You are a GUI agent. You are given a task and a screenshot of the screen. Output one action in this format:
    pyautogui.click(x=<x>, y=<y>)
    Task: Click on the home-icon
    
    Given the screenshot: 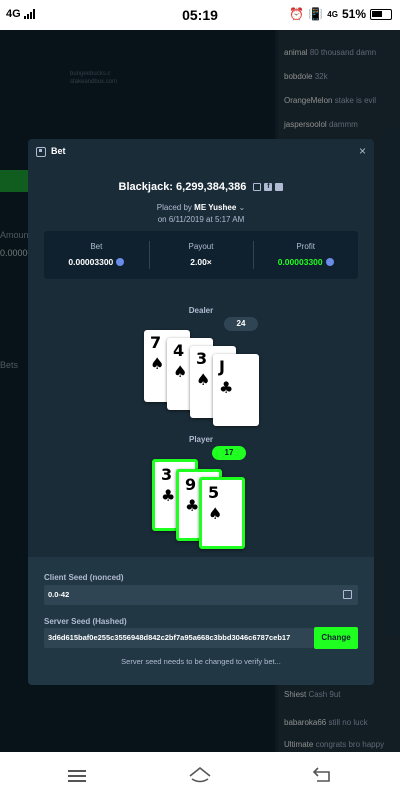 What is the action you would take?
    pyautogui.click(x=200, y=775)
    